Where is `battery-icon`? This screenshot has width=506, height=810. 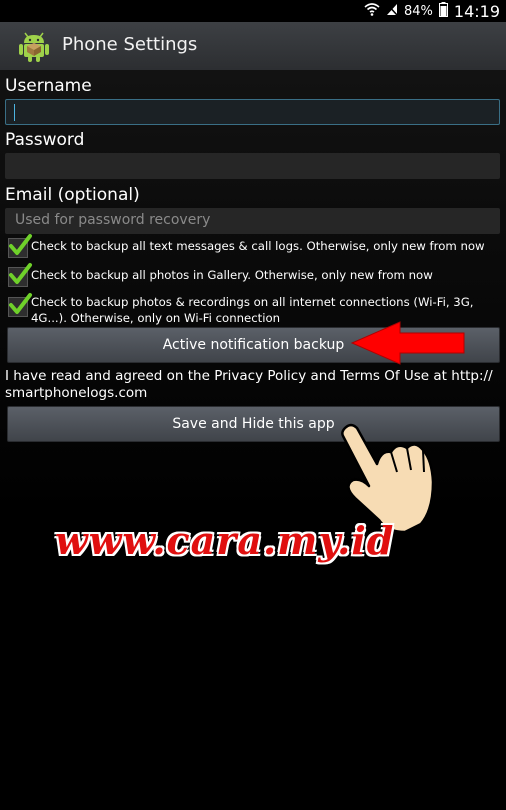 battery-icon is located at coordinates (443, 11).